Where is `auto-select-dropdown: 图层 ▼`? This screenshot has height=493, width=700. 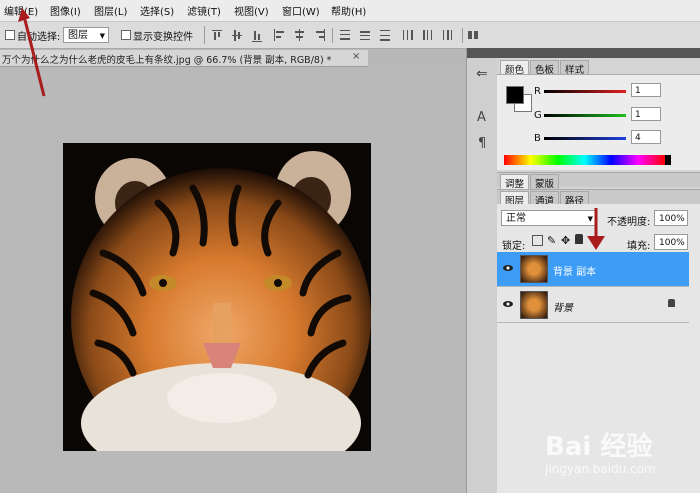 auto-select-dropdown: 图层 ▼ is located at coordinates (86, 35).